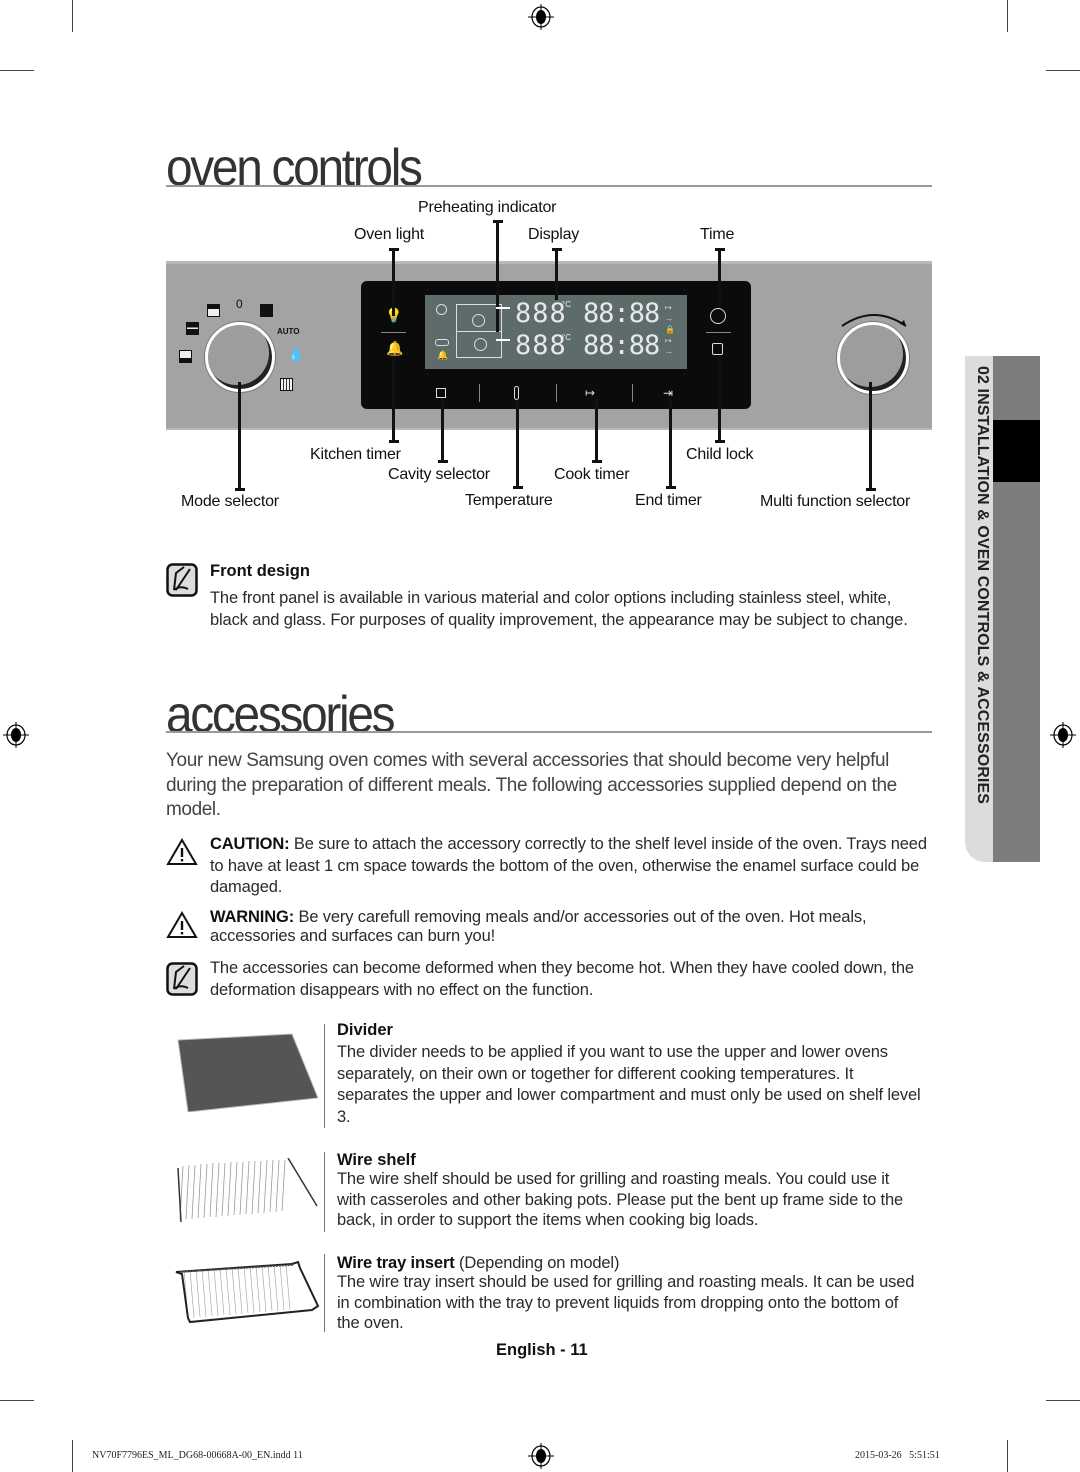 The image size is (1080, 1472). Describe the element at coordinates (517, 444) in the screenshot. I see `leader-temperature` at that location.